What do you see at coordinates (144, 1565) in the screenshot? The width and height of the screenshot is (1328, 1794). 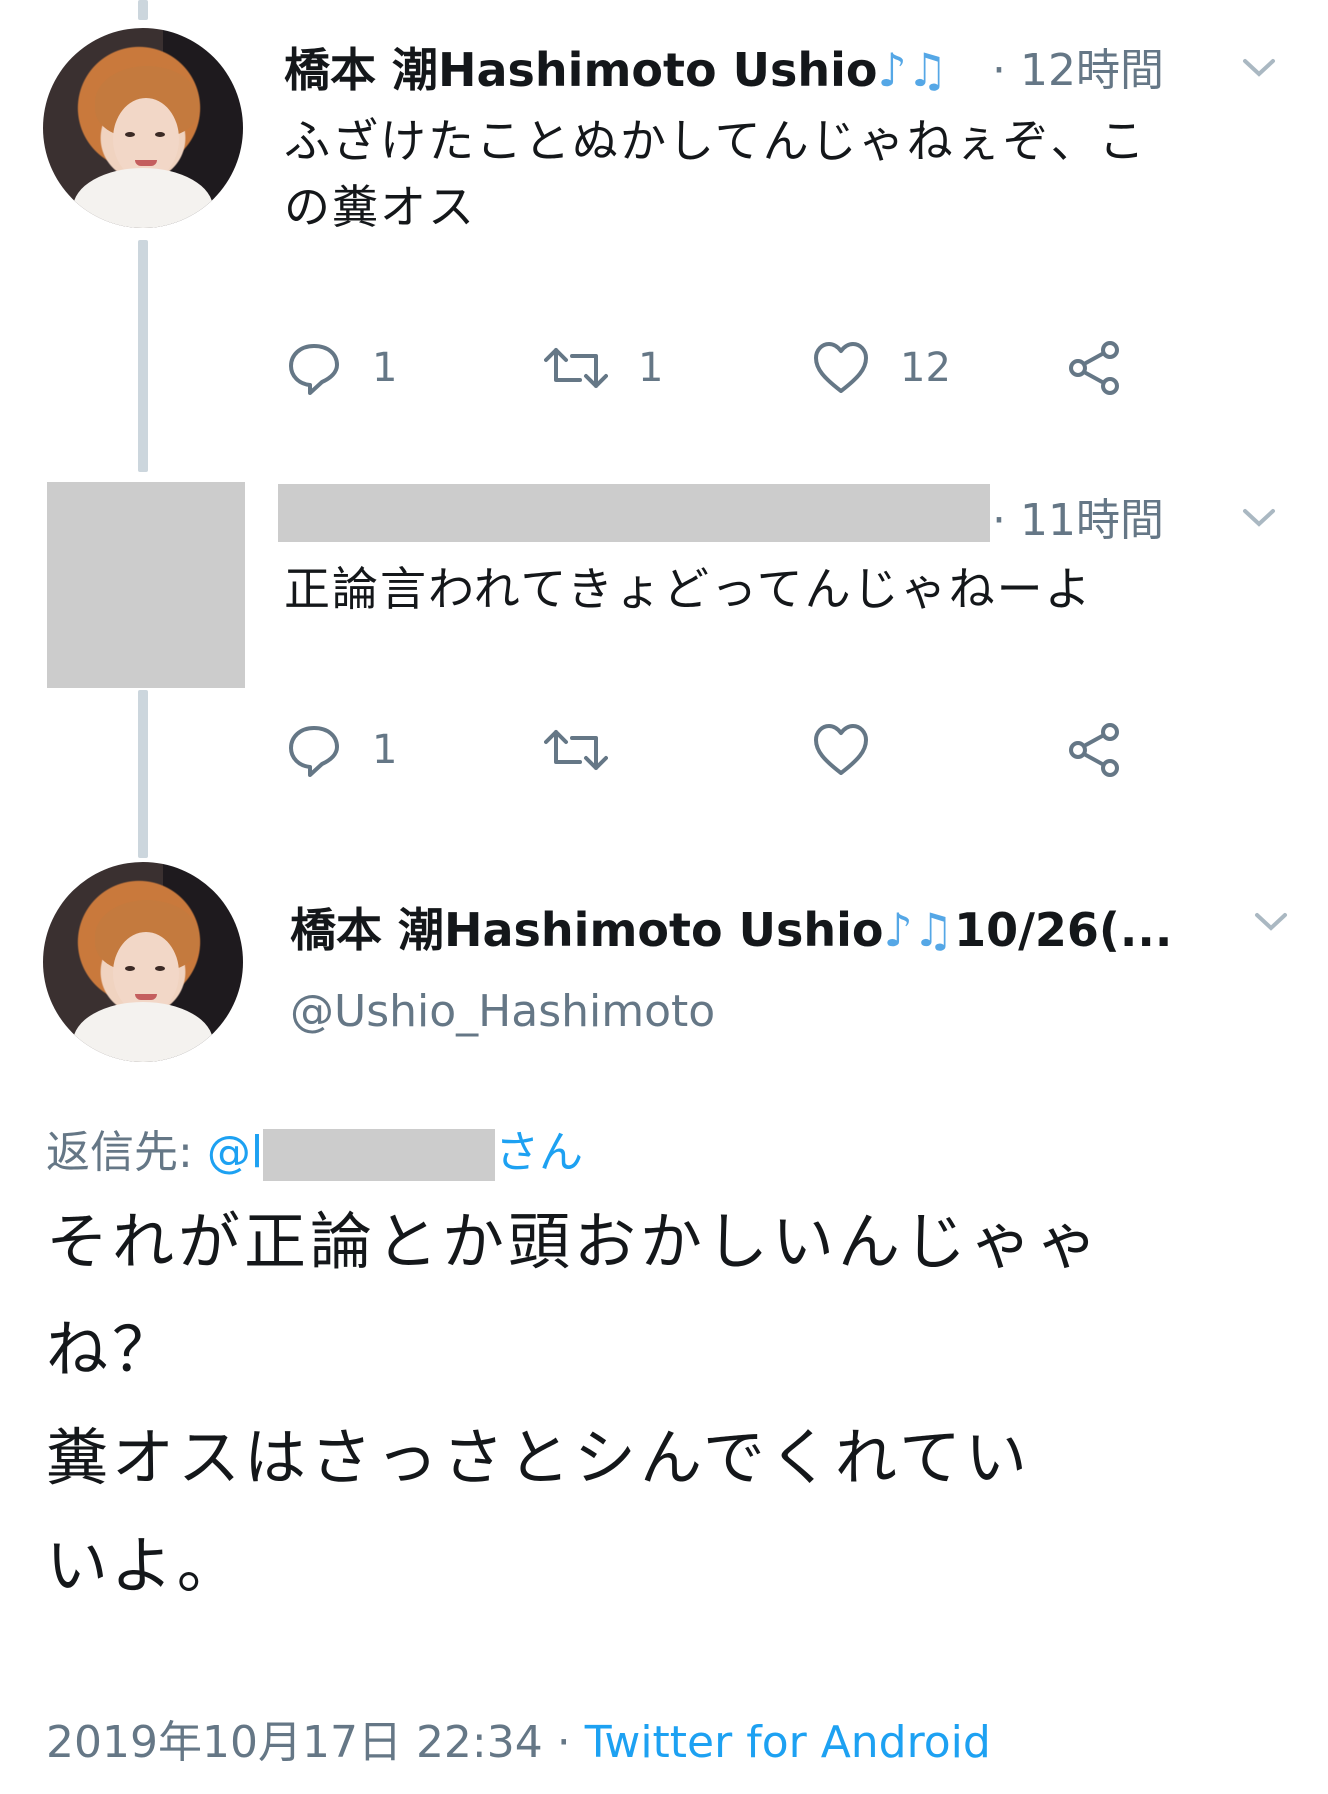 I see `tweet-text-line: いよ。` at bounding box center [144, 1565].